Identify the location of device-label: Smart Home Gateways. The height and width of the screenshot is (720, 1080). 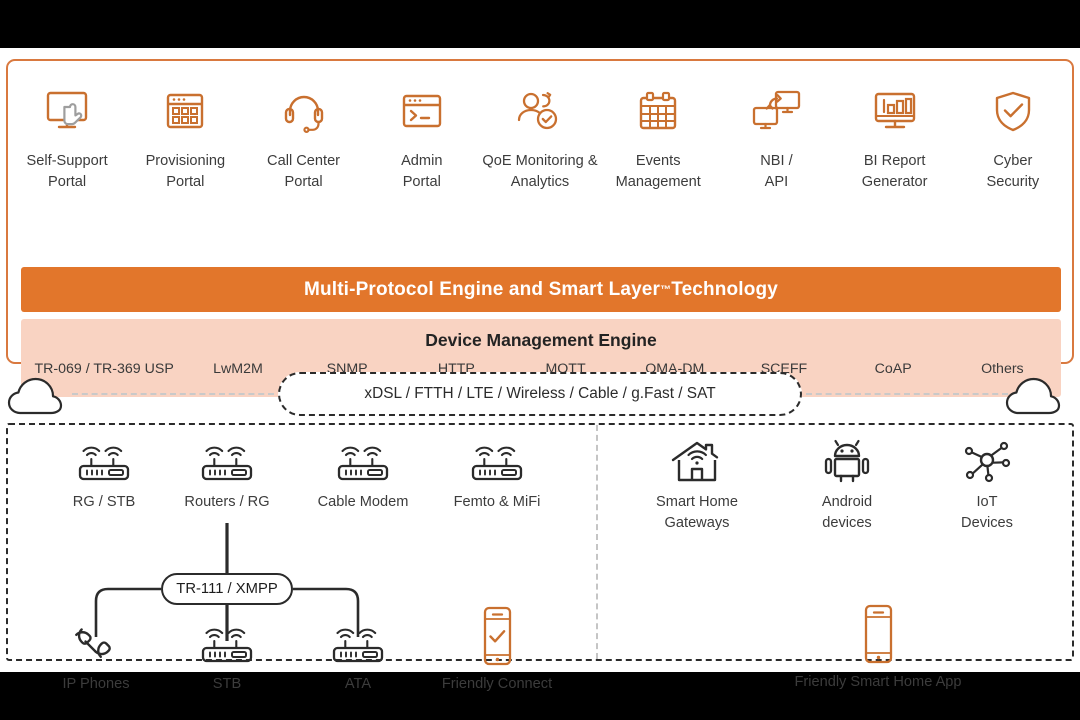
(697, 512).